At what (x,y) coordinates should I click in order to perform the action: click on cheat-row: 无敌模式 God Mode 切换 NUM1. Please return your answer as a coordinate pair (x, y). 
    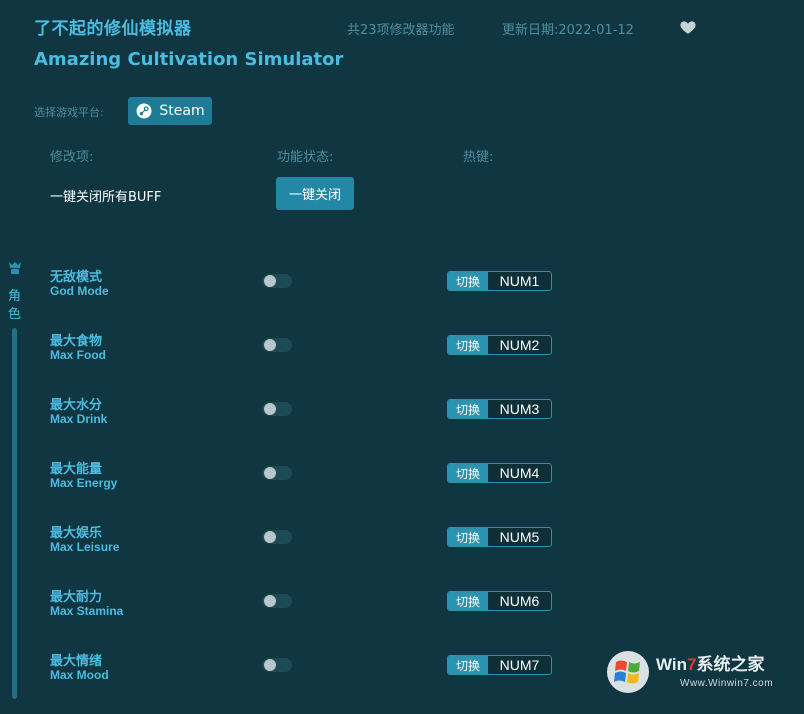
    Looking at the image, I should click on (402, 298).